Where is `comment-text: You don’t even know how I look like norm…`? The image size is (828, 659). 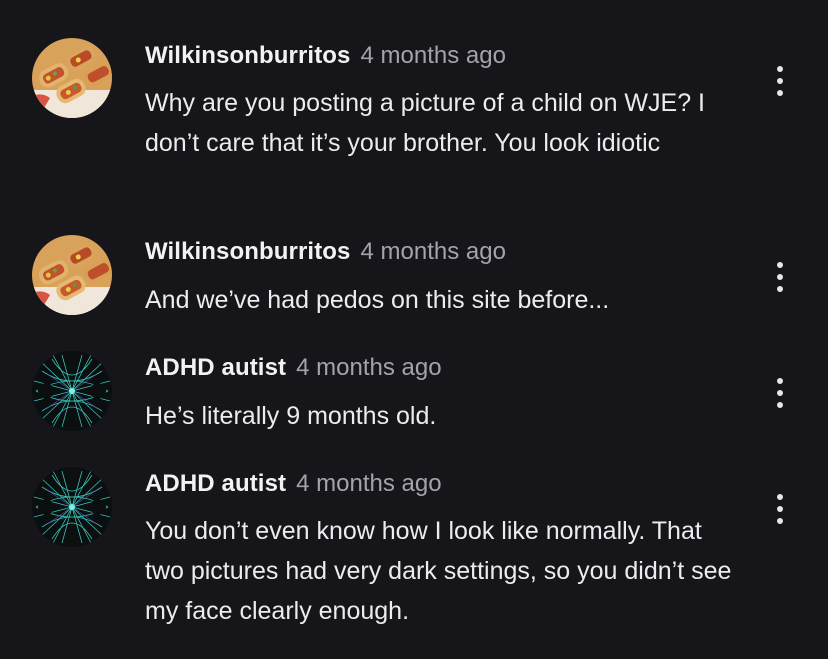
comment-text: You don’t even know how I look like norm… is located at coordinates (438, 571).